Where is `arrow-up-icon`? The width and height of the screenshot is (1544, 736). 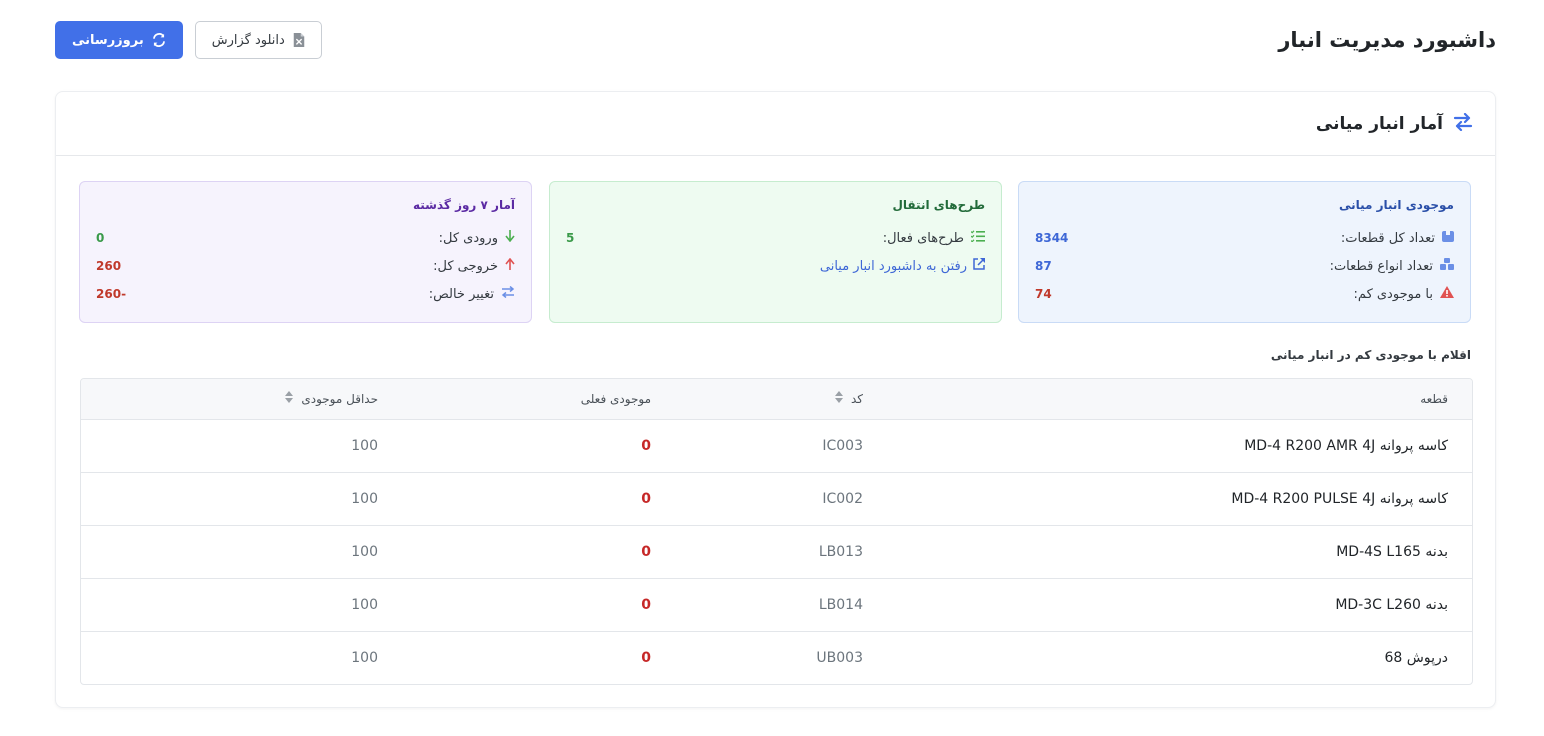
arrow-up-icon is located at coordinates (510, 265).